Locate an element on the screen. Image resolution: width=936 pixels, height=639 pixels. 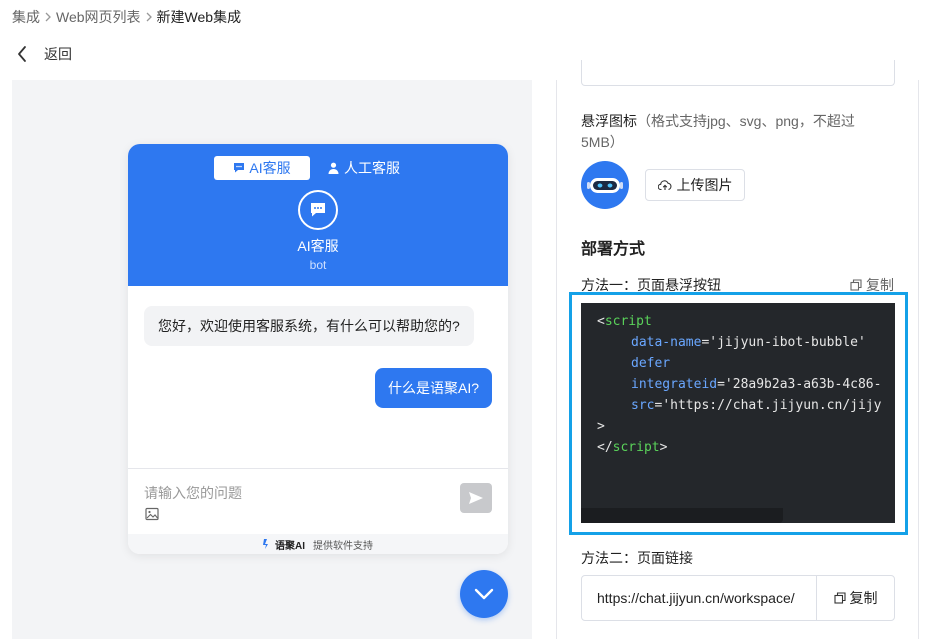
code-line-data-name: data-name='jijyun-ibot-bubble' is located at coordinates (748, 342).